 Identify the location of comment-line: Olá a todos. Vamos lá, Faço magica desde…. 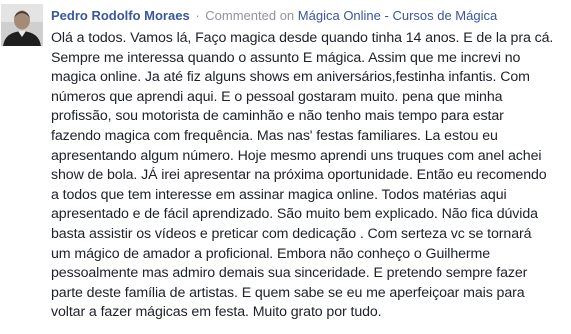
(302, 38).